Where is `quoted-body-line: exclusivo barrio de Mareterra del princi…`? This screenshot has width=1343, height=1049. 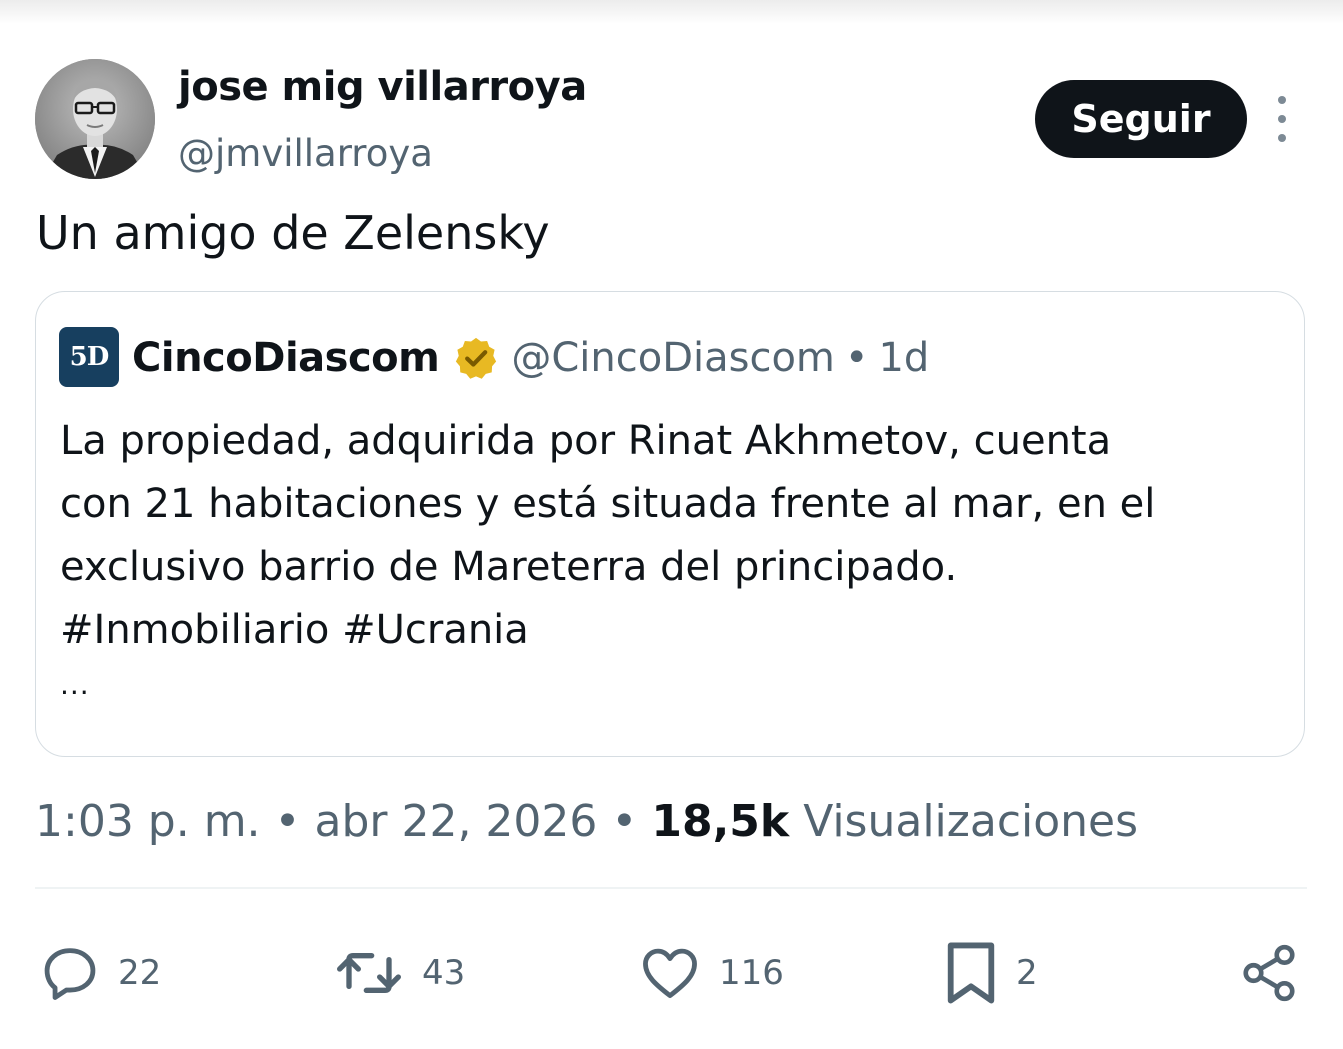
quoted-body-line: exclusivo barrio de Mareterra del princi… is located at coordinates (509, 567).